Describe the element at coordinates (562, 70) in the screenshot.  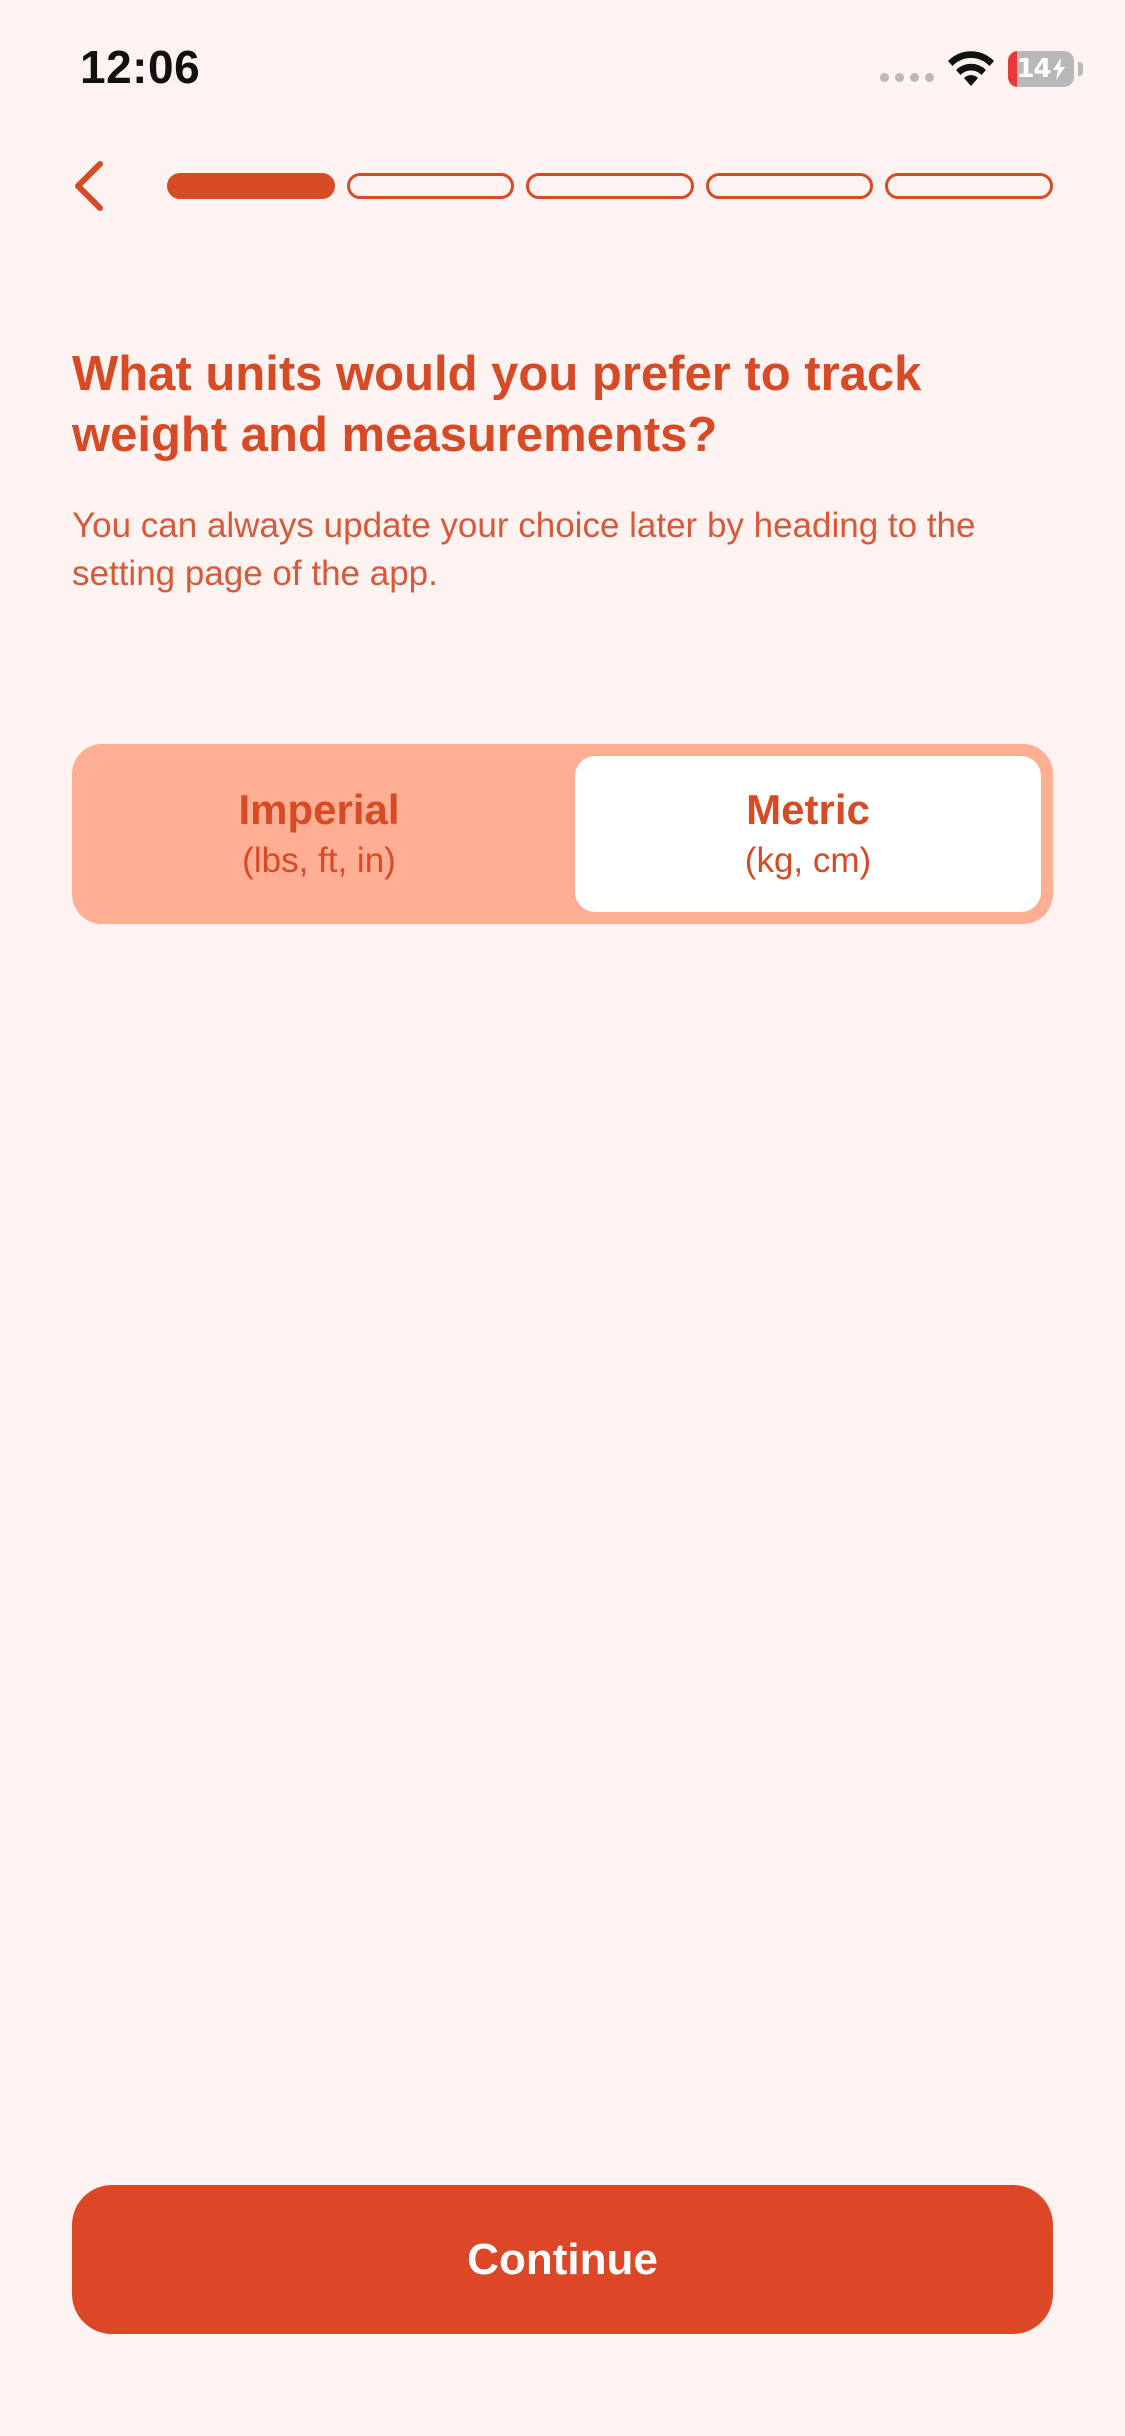
I see `status-bar: 12:06 14` at that location.